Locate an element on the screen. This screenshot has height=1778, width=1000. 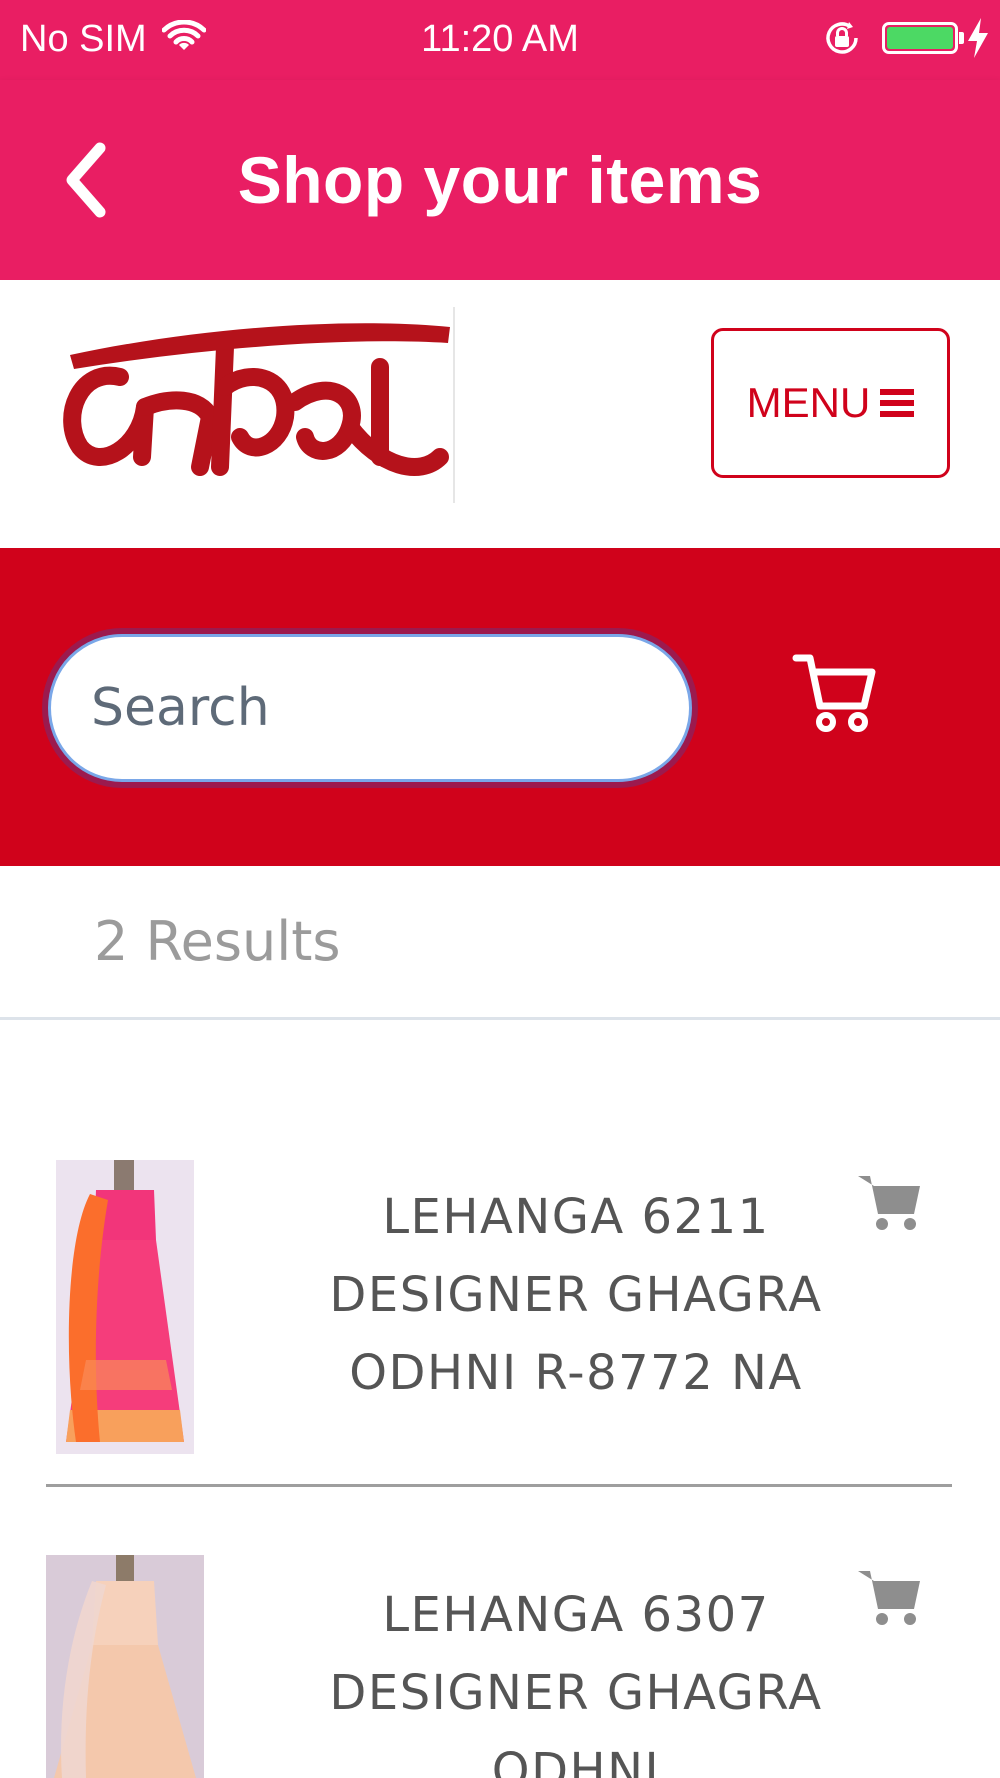
row-divider is located at coordinates (499, 1485).